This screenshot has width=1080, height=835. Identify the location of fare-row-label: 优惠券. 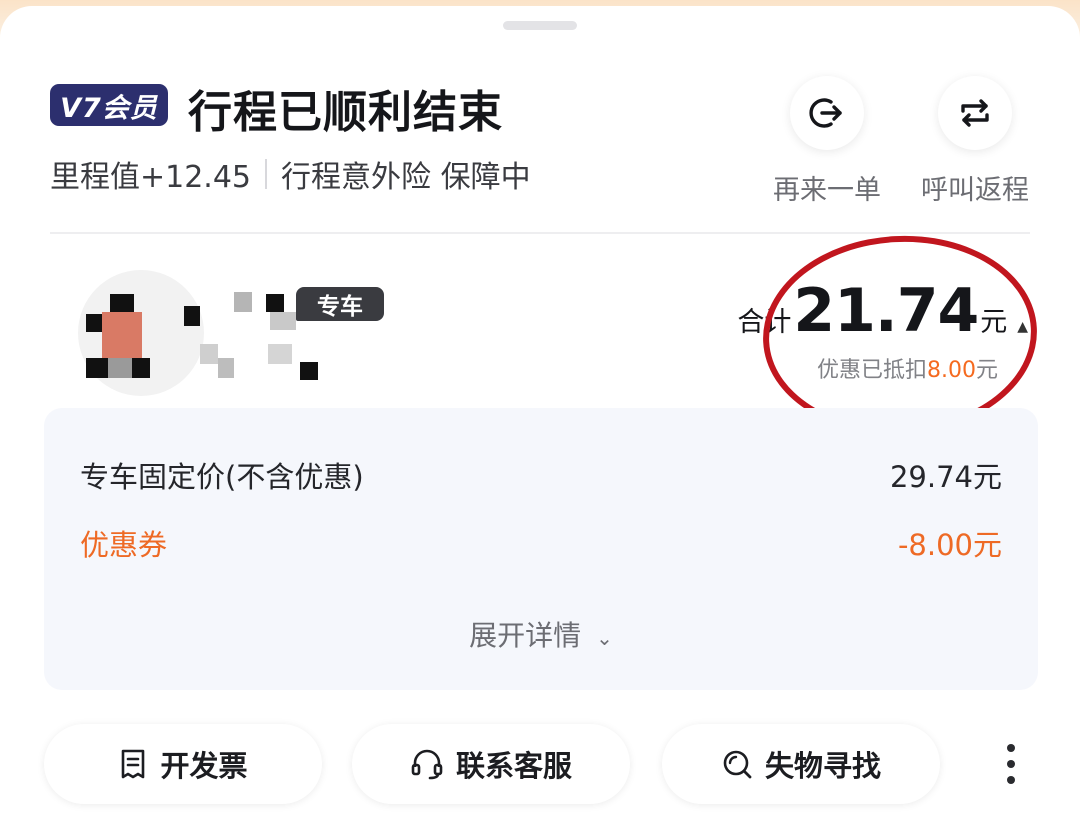
(124, 545).